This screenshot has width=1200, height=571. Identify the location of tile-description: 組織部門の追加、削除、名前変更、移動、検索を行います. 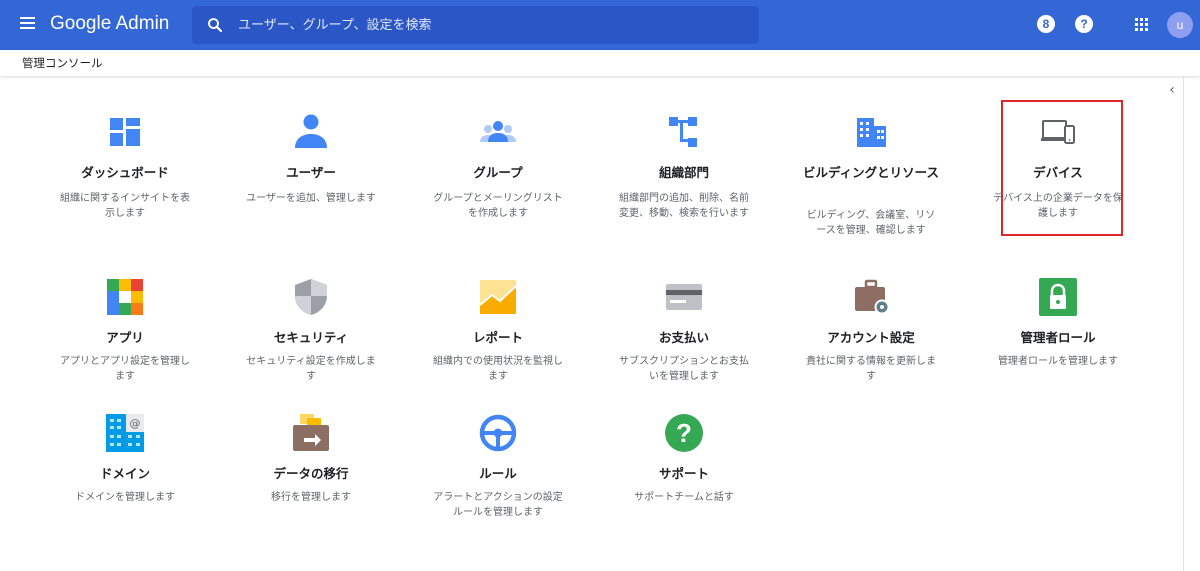
(684, 206).